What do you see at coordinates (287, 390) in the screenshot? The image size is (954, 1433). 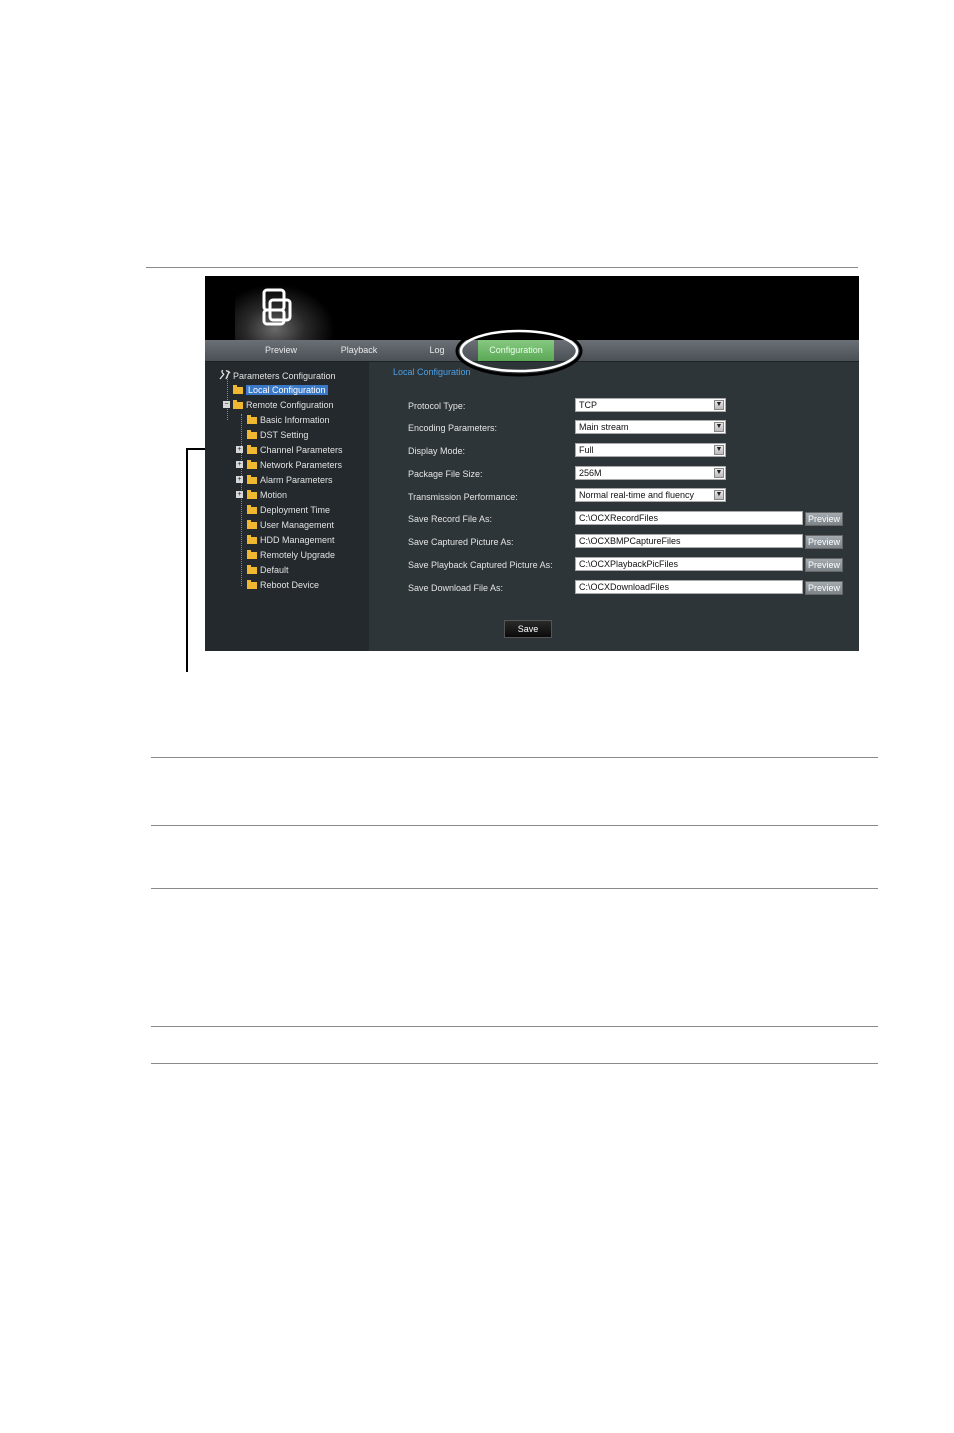 I see `tree-item-label: Local Configuration` at bounding box center [287, 390].